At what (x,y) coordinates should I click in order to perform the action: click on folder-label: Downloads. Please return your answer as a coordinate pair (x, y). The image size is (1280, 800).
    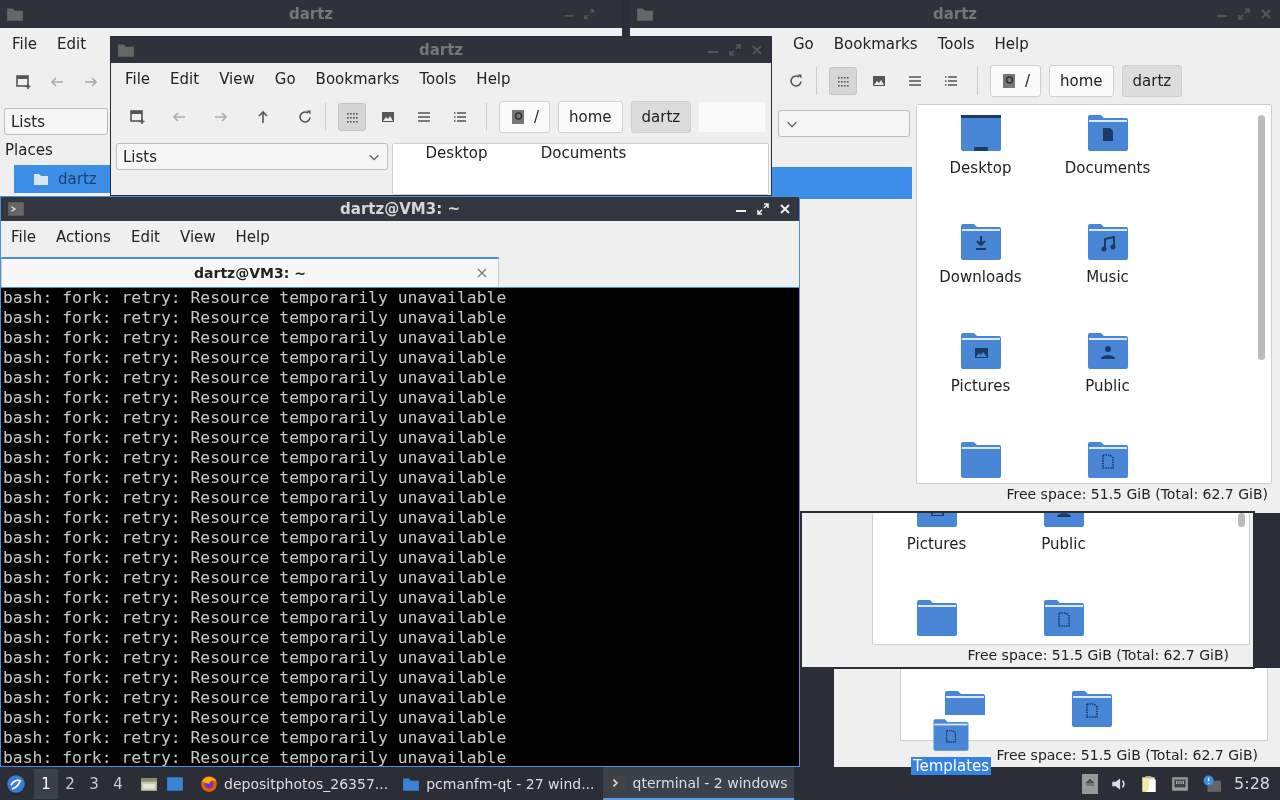
    Looking at the image, I should click on (980, 277).